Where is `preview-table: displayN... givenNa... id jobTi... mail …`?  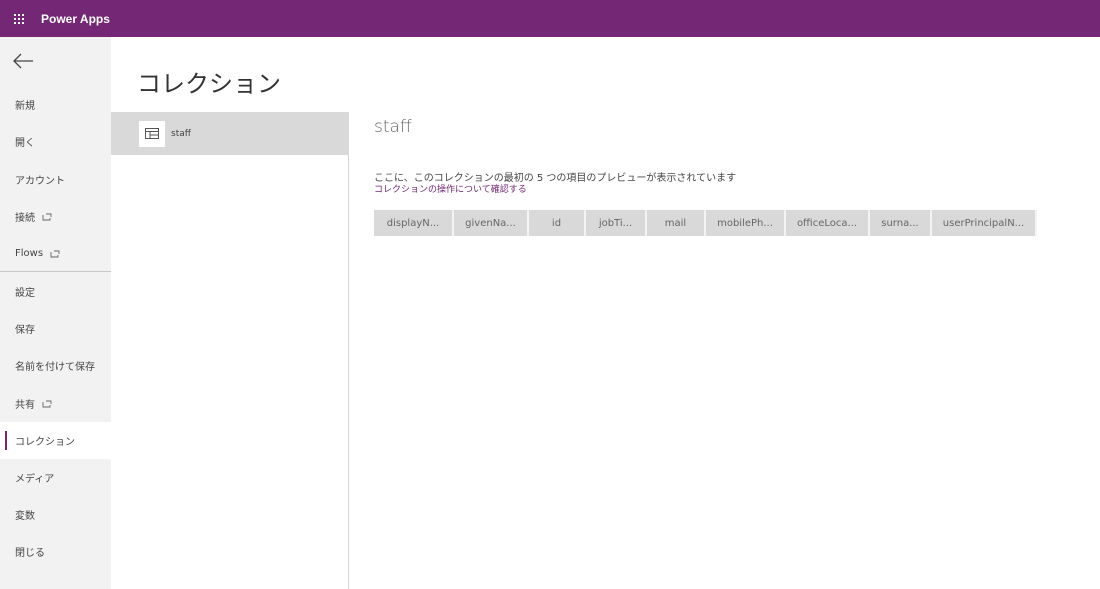 preview-table: displayN... givenNa... id jobTi... mail … is located at coordinates (705, 223).